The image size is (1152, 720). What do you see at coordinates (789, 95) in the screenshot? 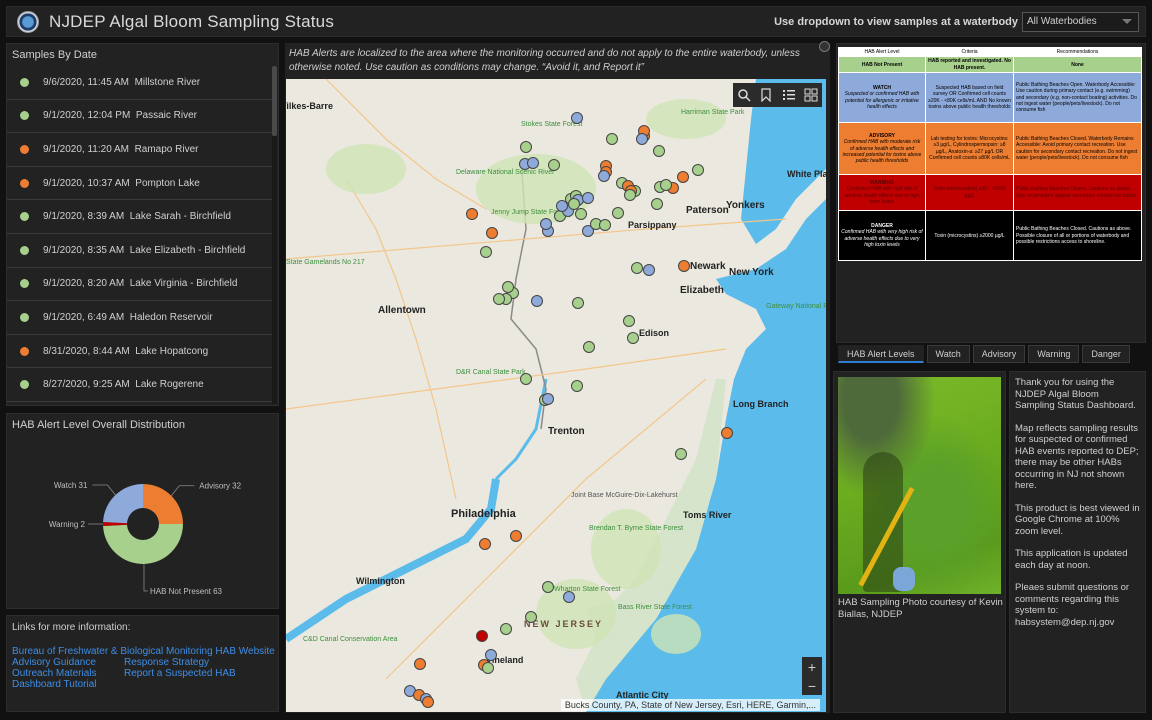
I see `layer-list-icon` at bounding box center [789, 95].